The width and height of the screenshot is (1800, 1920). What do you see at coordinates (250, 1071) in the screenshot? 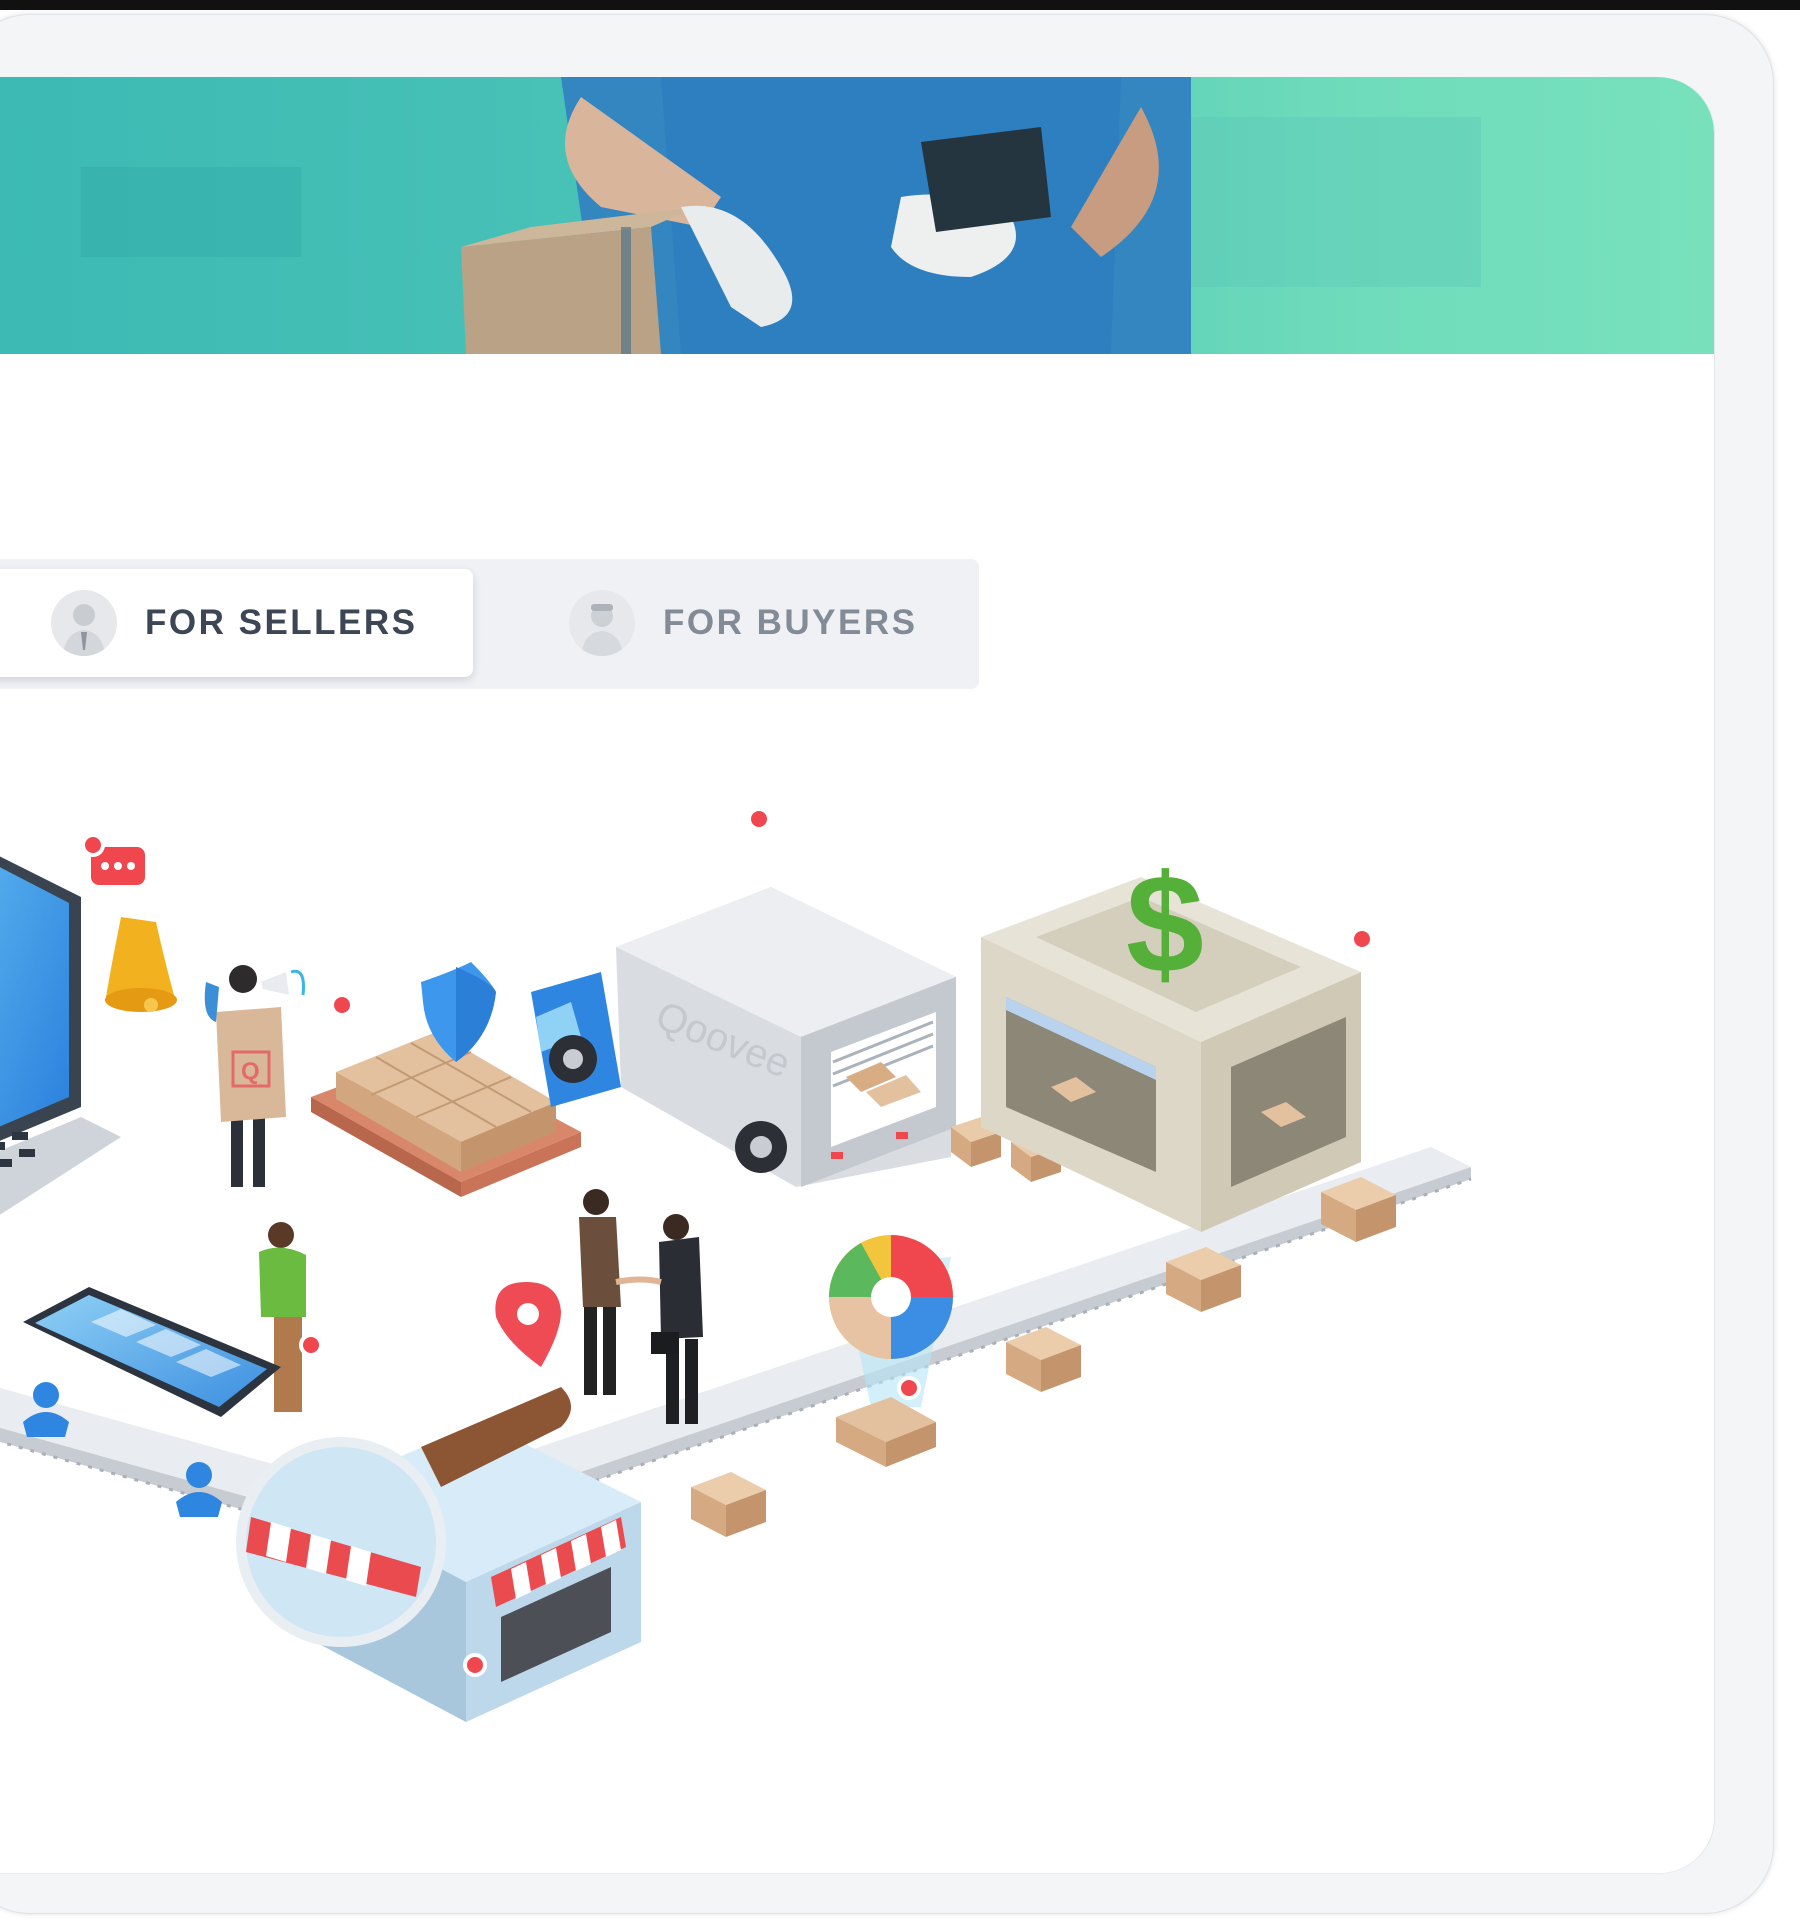
I see `sign-letter: Q` at bounding box center [250, 1071].